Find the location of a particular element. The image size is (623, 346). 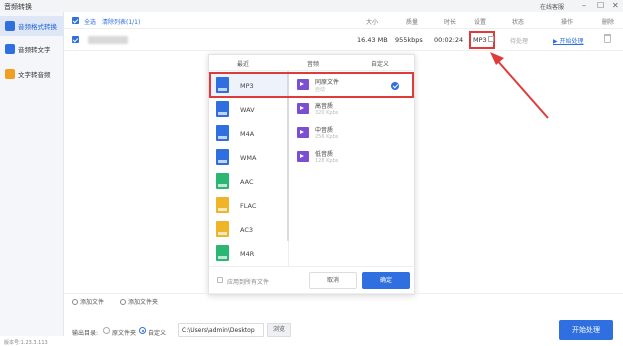

apply-all-label: 应用到所有文件 is located at coordinates (248, 281).